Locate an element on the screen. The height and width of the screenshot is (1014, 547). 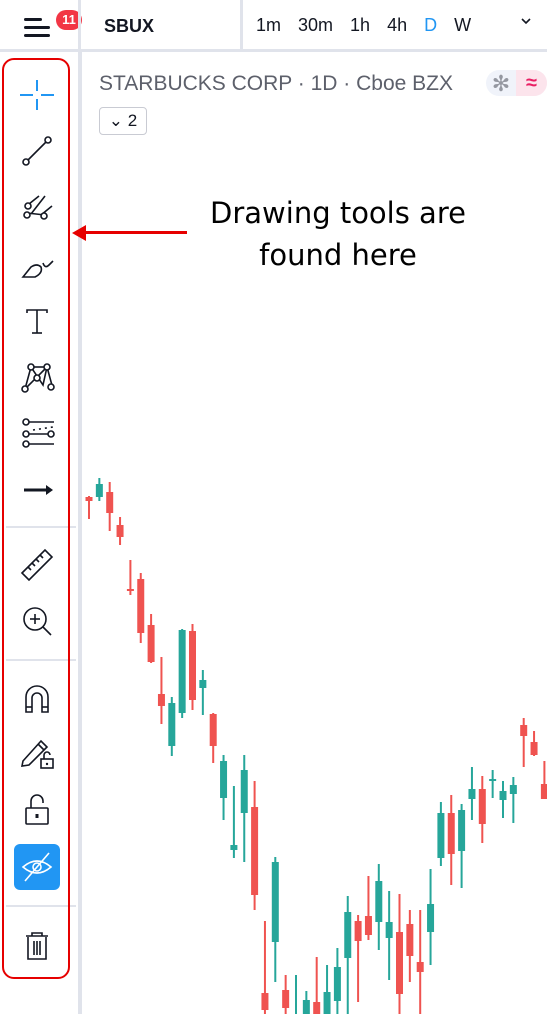
data-status-pill: ✻ ≈ is located at coordinates (516, 83).